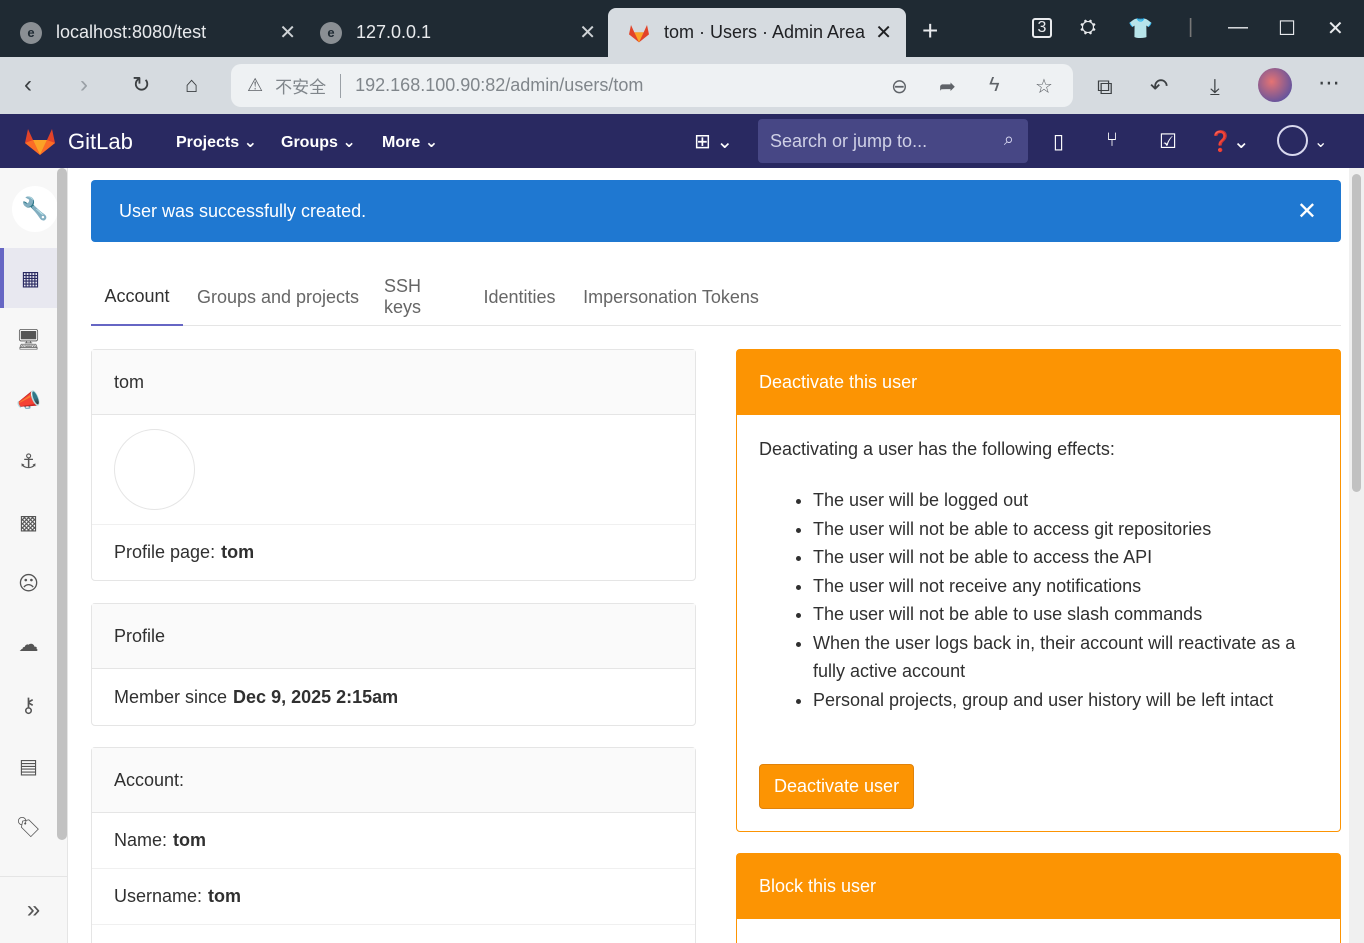 Image resolution: width=1364 pixels, height=943 pixels. I want to click on sidebar-item-hooks: ⚓, so click(28, 461).